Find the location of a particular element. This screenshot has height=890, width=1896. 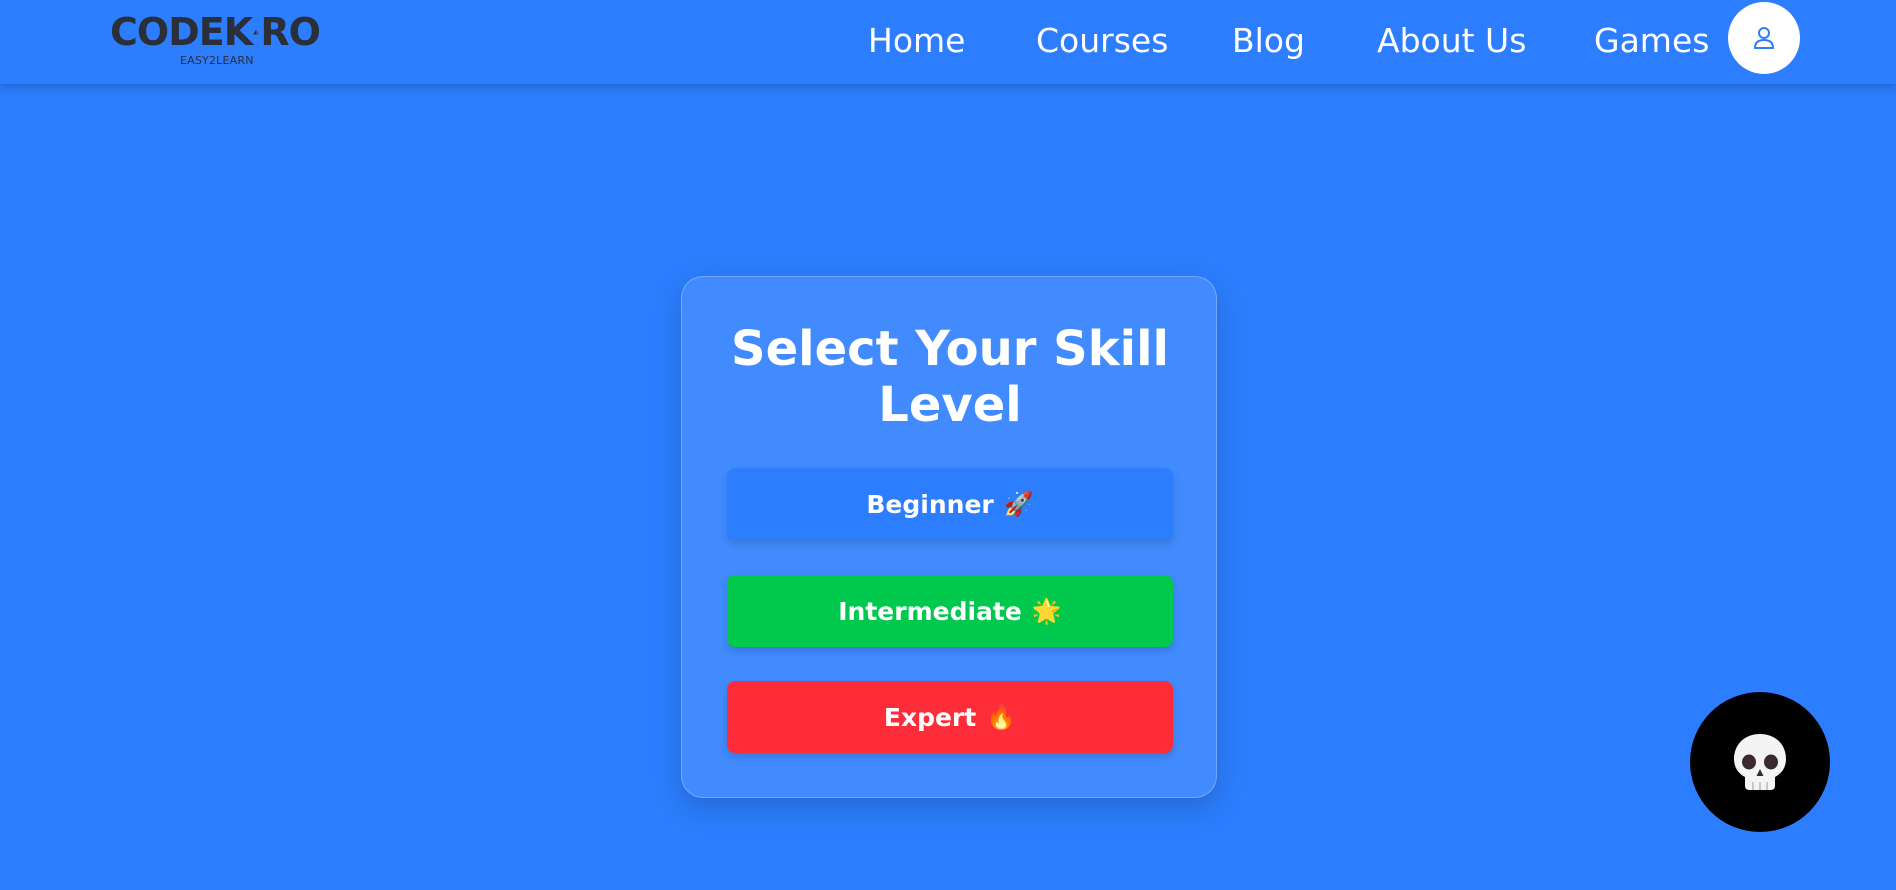

intermediate-button: Intermediate 🌟 is located at coordinates (950, 611).